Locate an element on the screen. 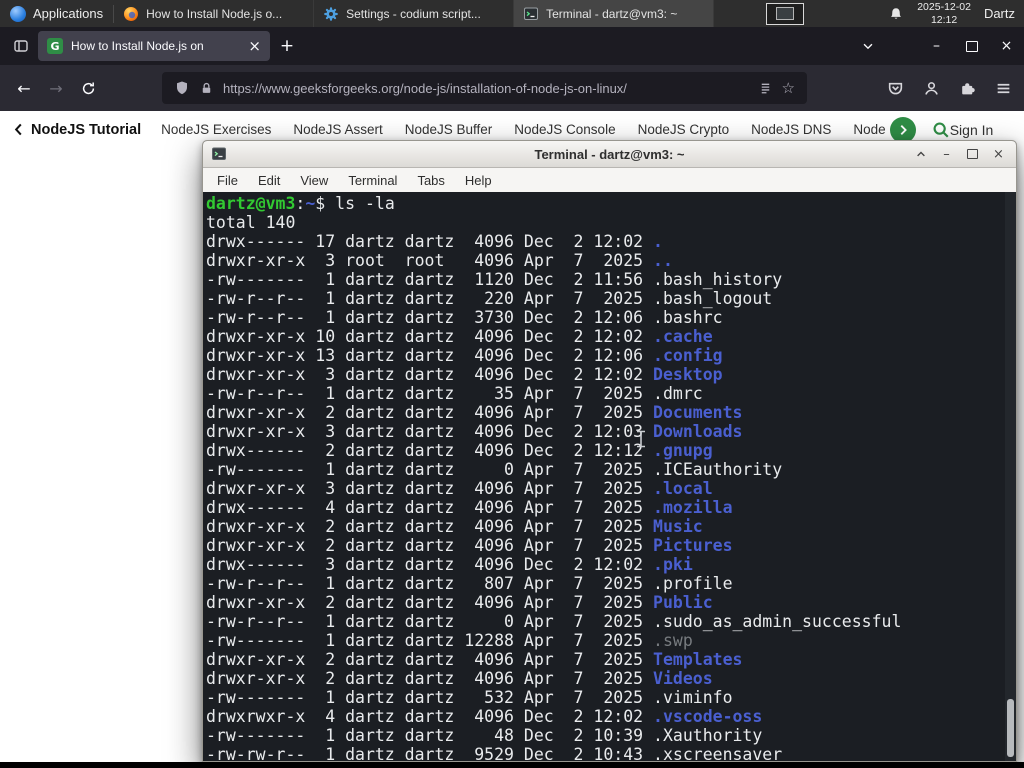 This screenshot has height=768, width=1024. site-nav-link: NodeJS Buffer is located at coordinates (449, 129).